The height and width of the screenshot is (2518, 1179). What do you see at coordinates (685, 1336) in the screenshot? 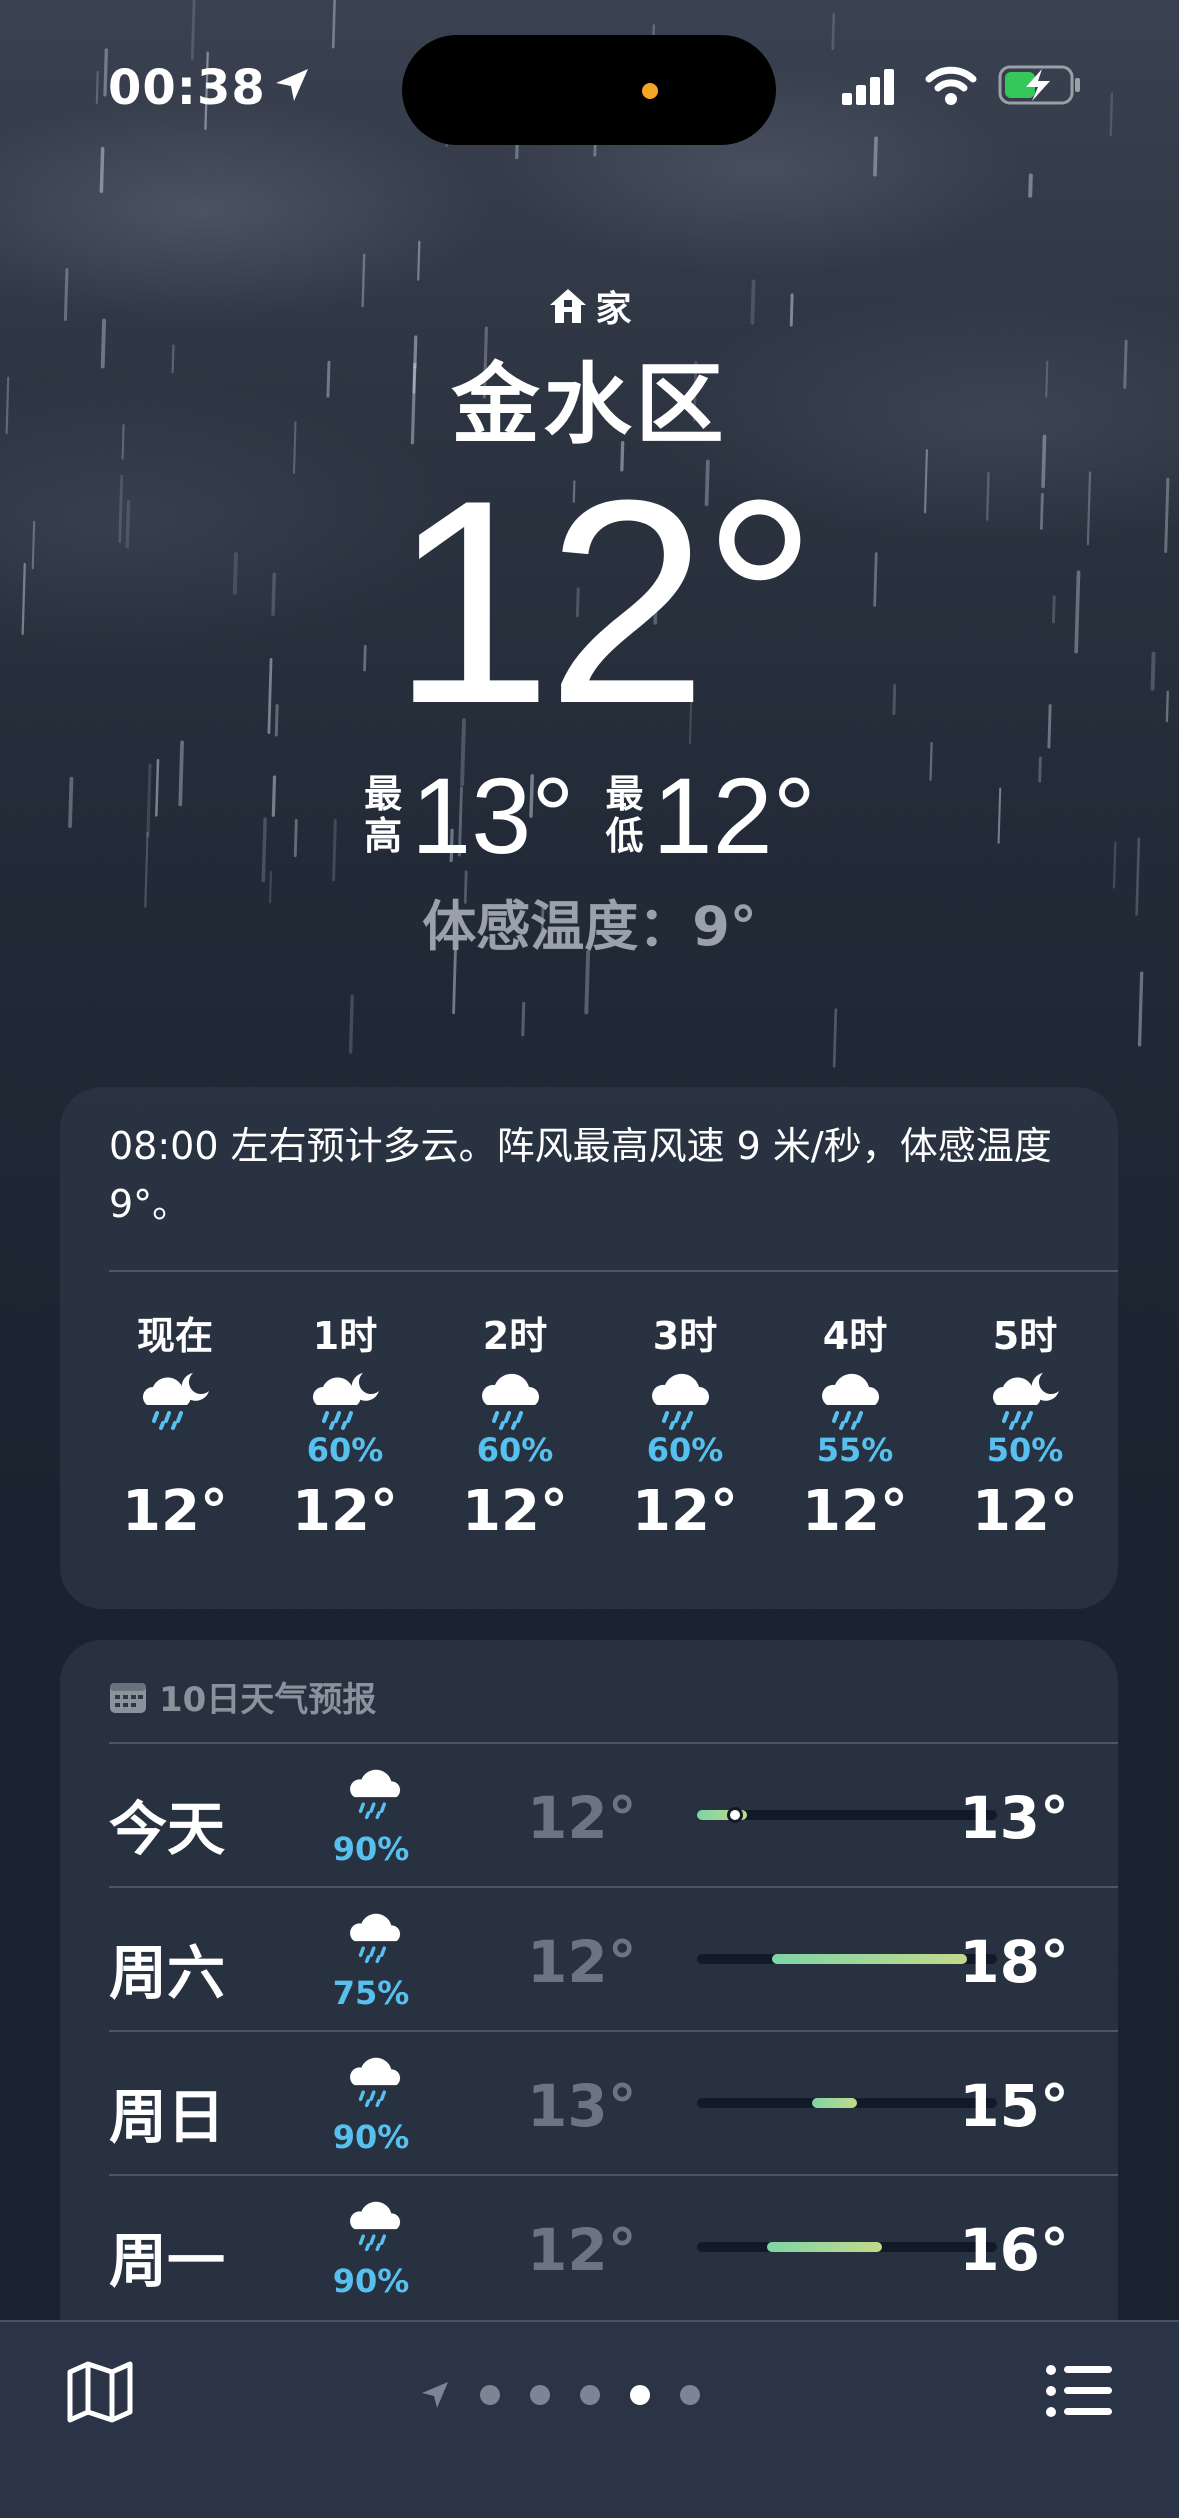
I see `hour-label: 3时` at bounding box center [685, 1336].